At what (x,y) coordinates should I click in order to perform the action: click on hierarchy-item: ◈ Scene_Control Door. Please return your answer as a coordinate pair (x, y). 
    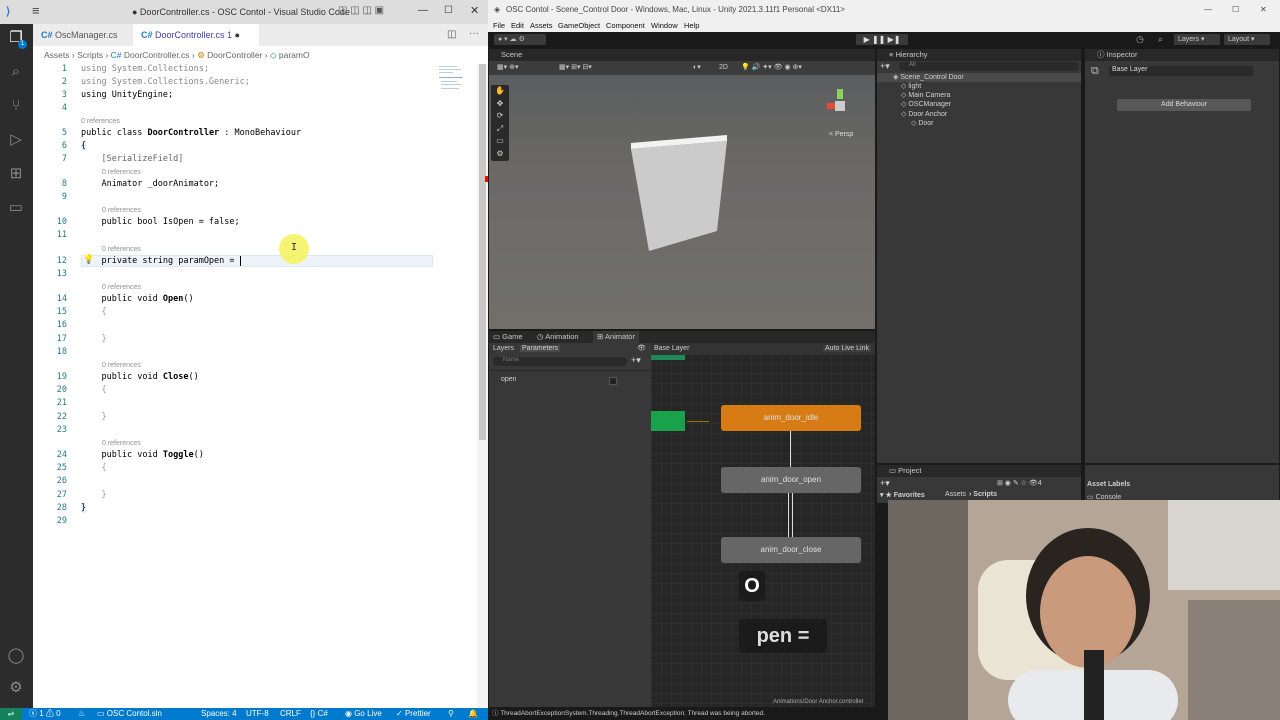
    Looking at the image, I should click on (928, 77).